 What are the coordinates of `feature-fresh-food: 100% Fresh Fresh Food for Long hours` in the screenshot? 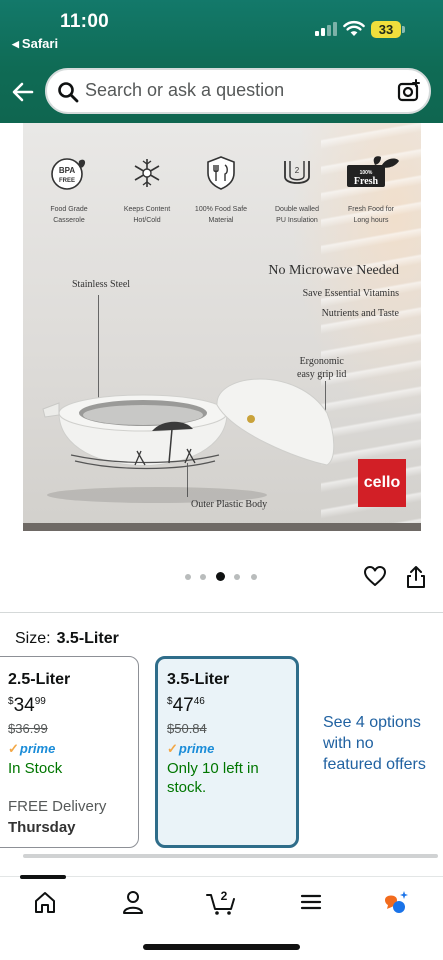 It's located at (371, 189).